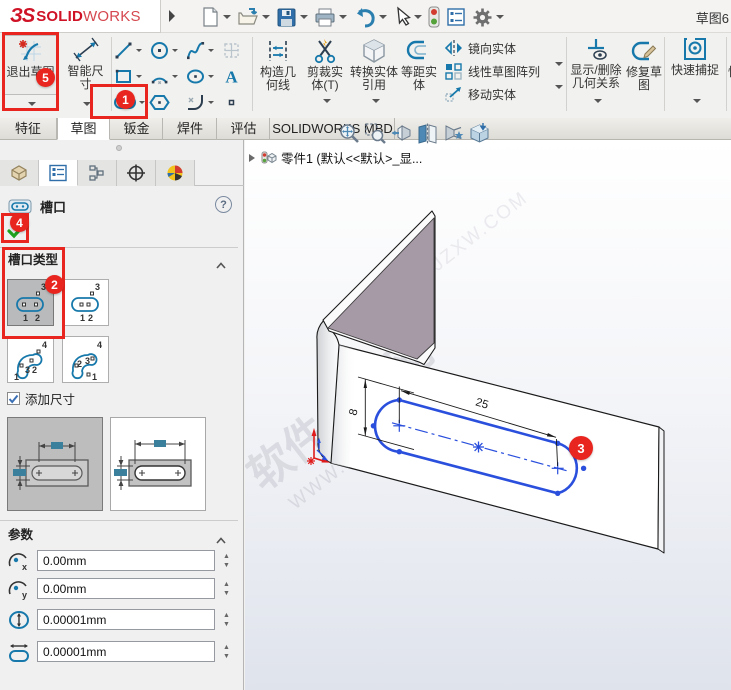 The image size is (731, 690). What do you see at coordinates (165, 50) in the screenshot?
I see `circle-tool-button` at bounding box center [165, 50].